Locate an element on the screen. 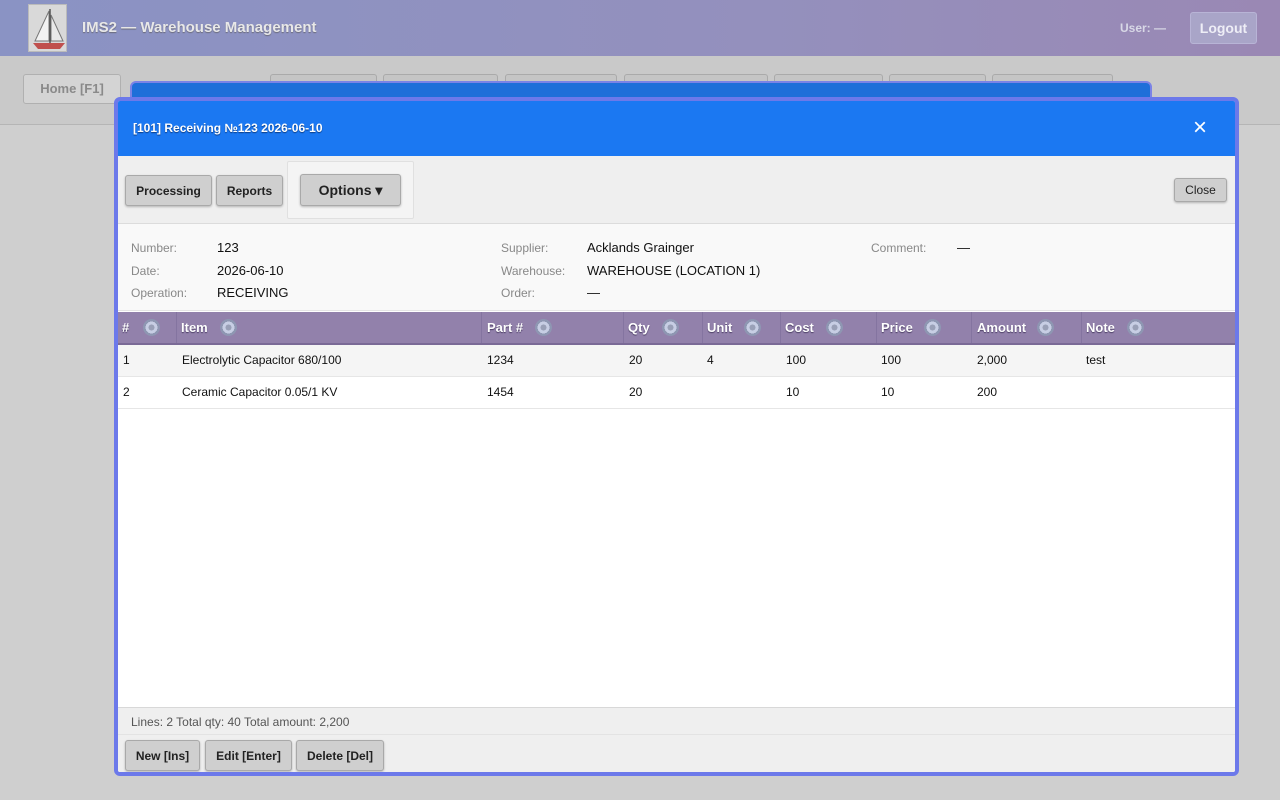  order-value: — is located at coordinates (593, 292).